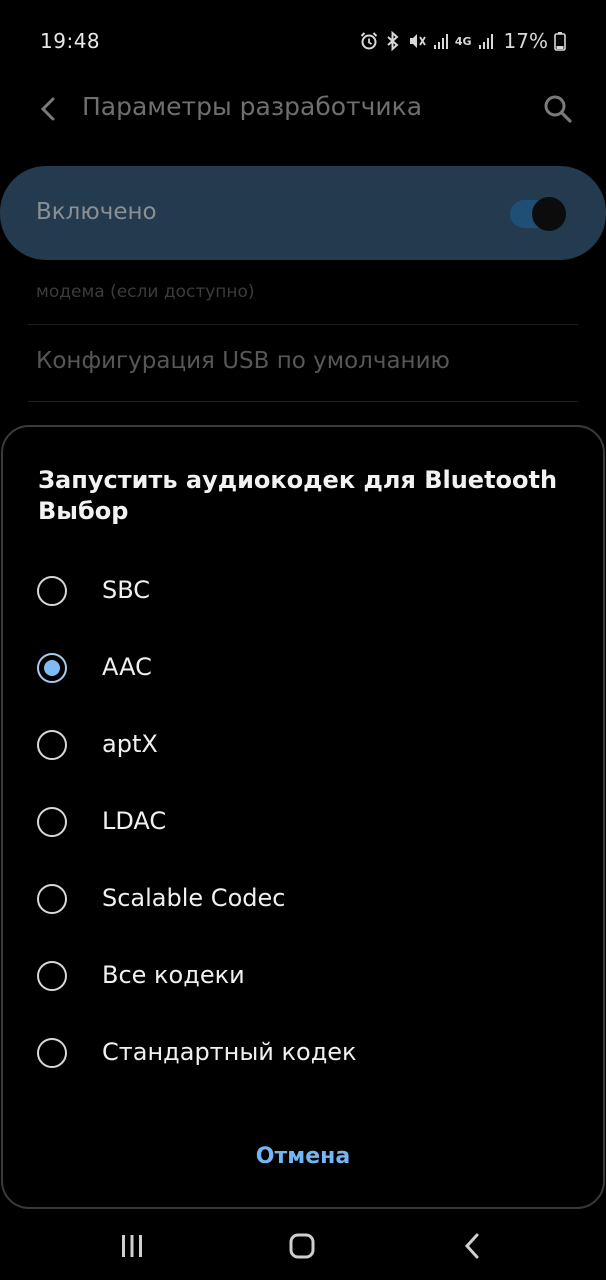 The height and width of the screenshot is (1280, 606). Describe the element at coordinates (473, 1246) in the screenshot. I see `back-icon` at that location.